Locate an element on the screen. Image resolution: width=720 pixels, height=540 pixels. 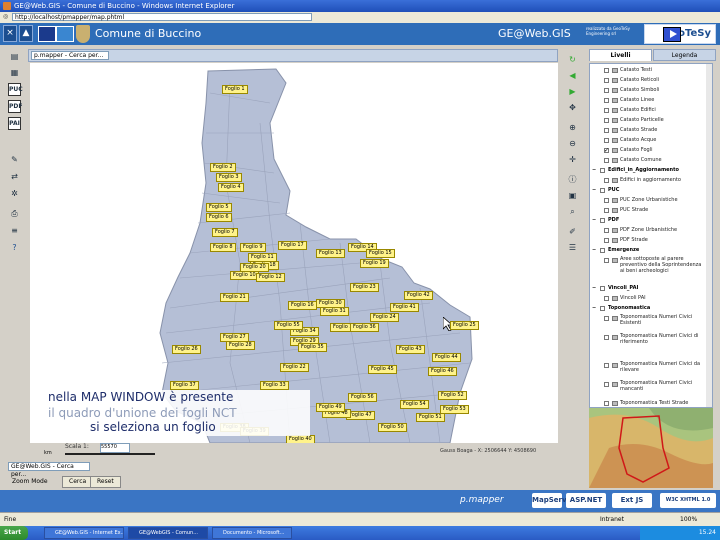
layer-item: Vincoli PAI is located at coordinates (649, 299).